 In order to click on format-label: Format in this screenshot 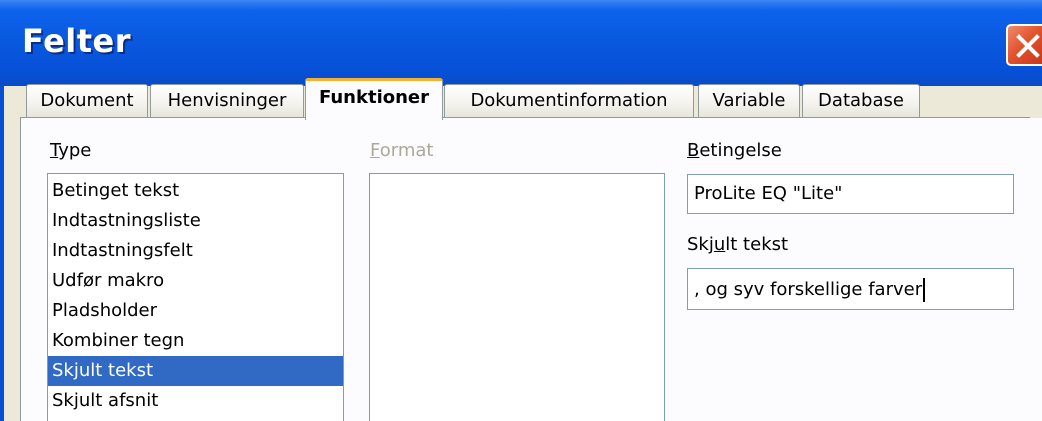, I will do `click(401, 150)`.